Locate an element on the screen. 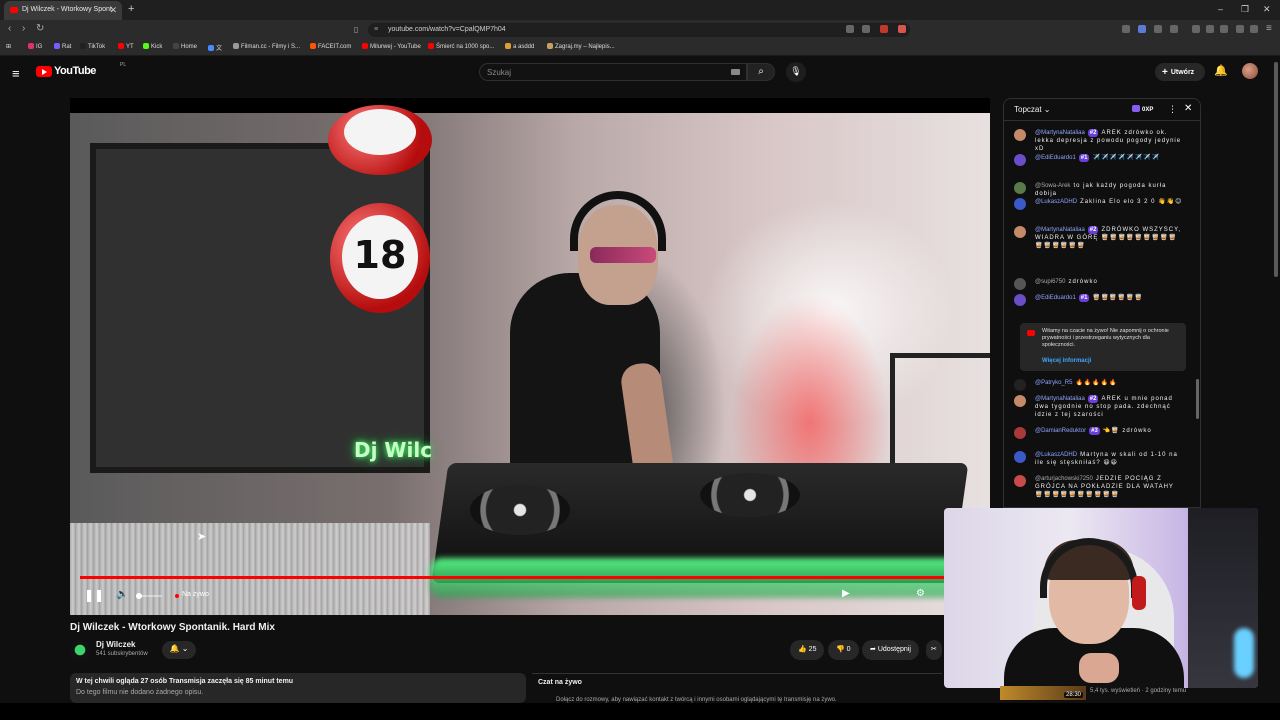 The image size is (1280, 720). guide-menu-icon: ≡ is located at coordinates (16, 73).